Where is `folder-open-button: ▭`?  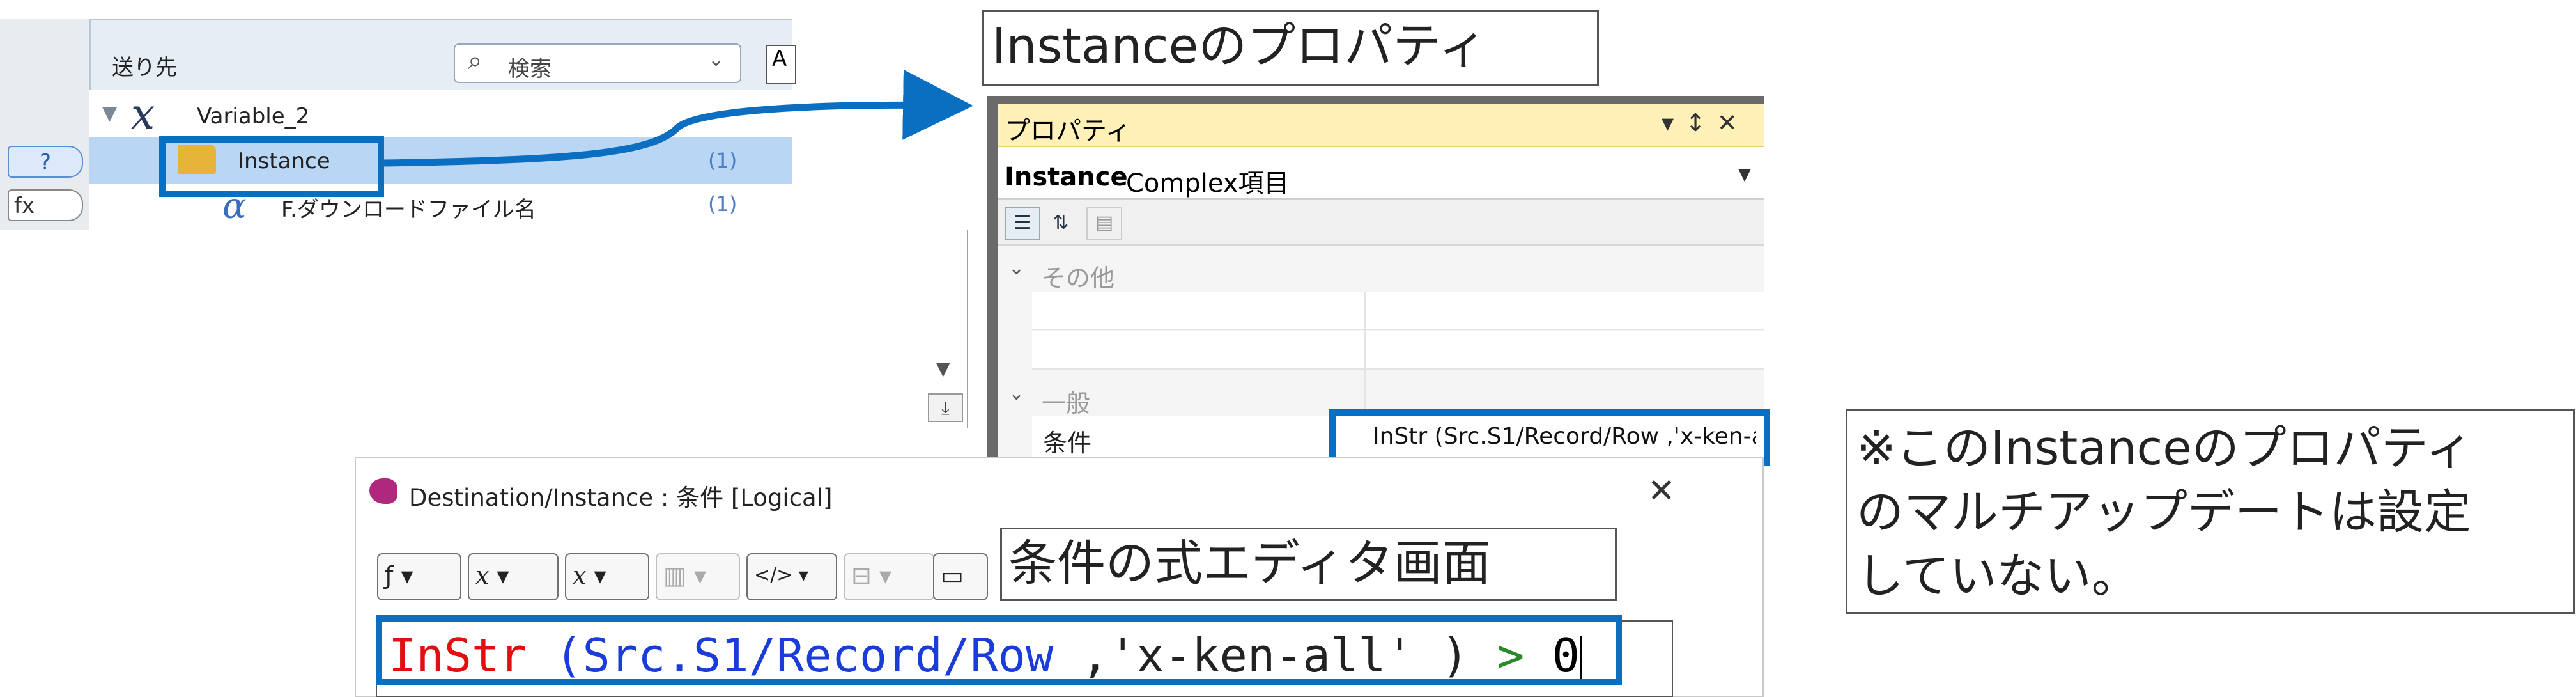
folder-open-button: ▭ is located at coordinates (960, 576).